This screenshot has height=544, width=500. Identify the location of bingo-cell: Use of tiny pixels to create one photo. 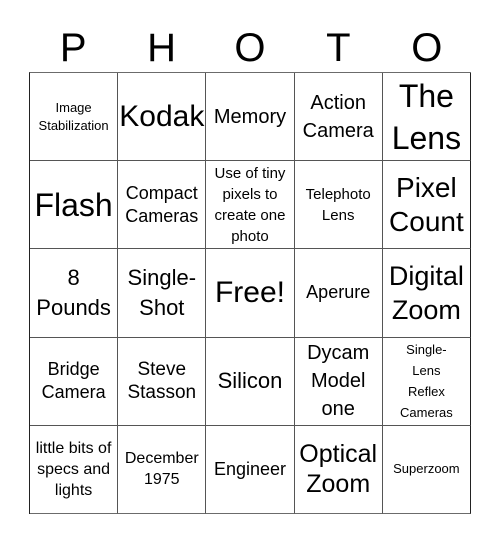
(250, 205).